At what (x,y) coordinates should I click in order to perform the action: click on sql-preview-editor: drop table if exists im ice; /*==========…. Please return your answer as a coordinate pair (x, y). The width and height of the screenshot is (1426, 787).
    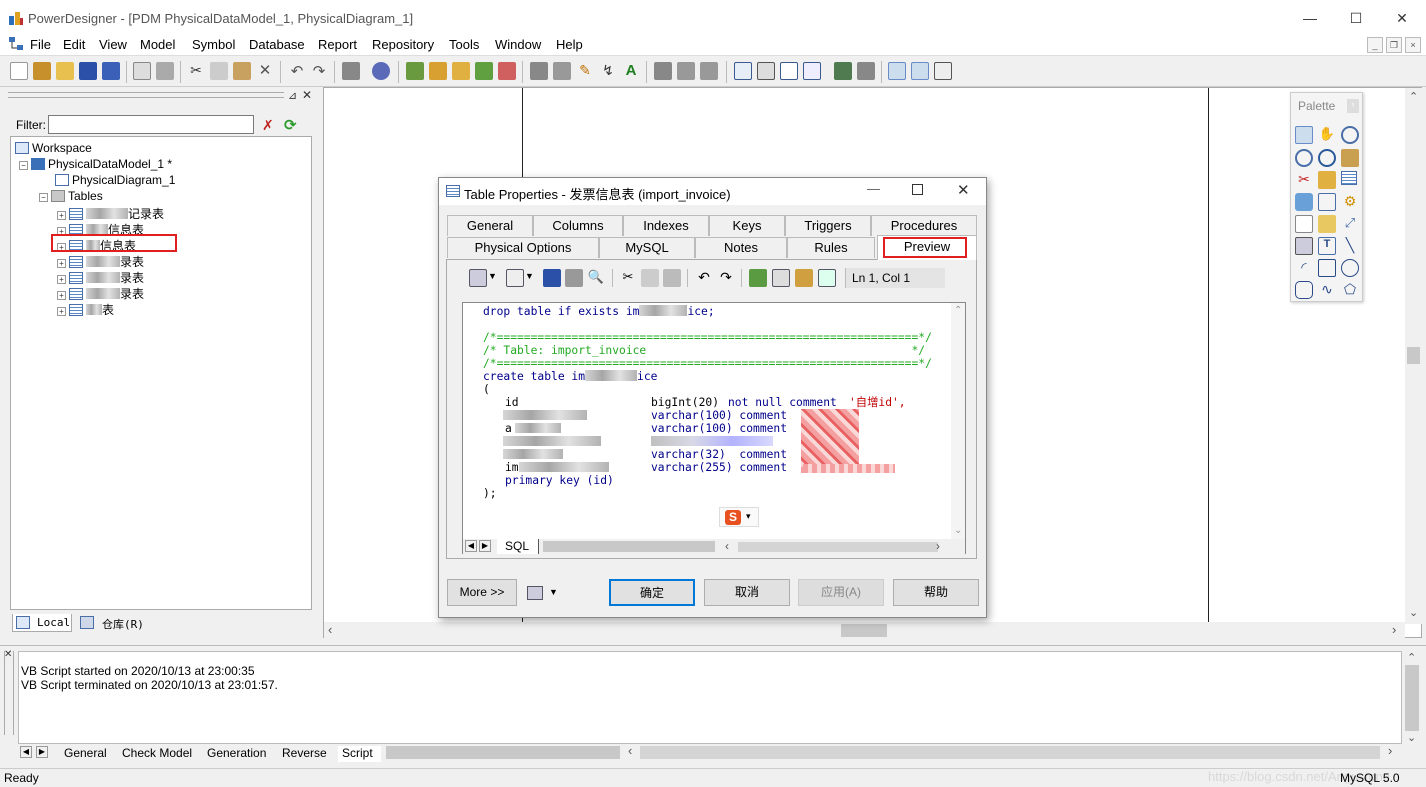
    Looking at the image, I should click on (714, 428).